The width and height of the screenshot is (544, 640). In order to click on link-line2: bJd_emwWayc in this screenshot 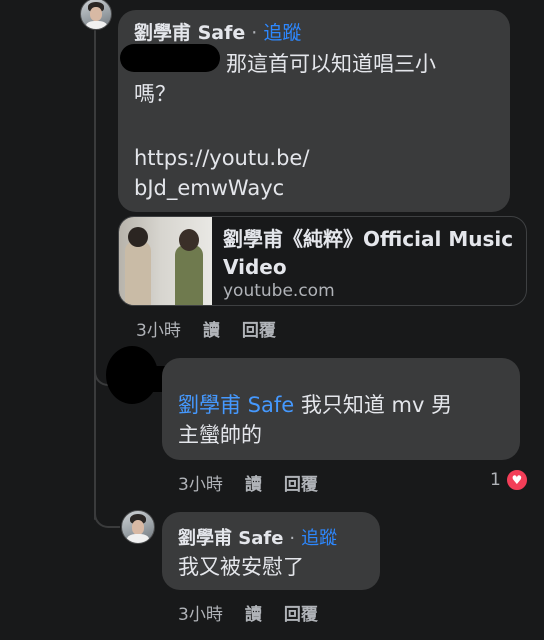, I will do `click(209, 188)`.